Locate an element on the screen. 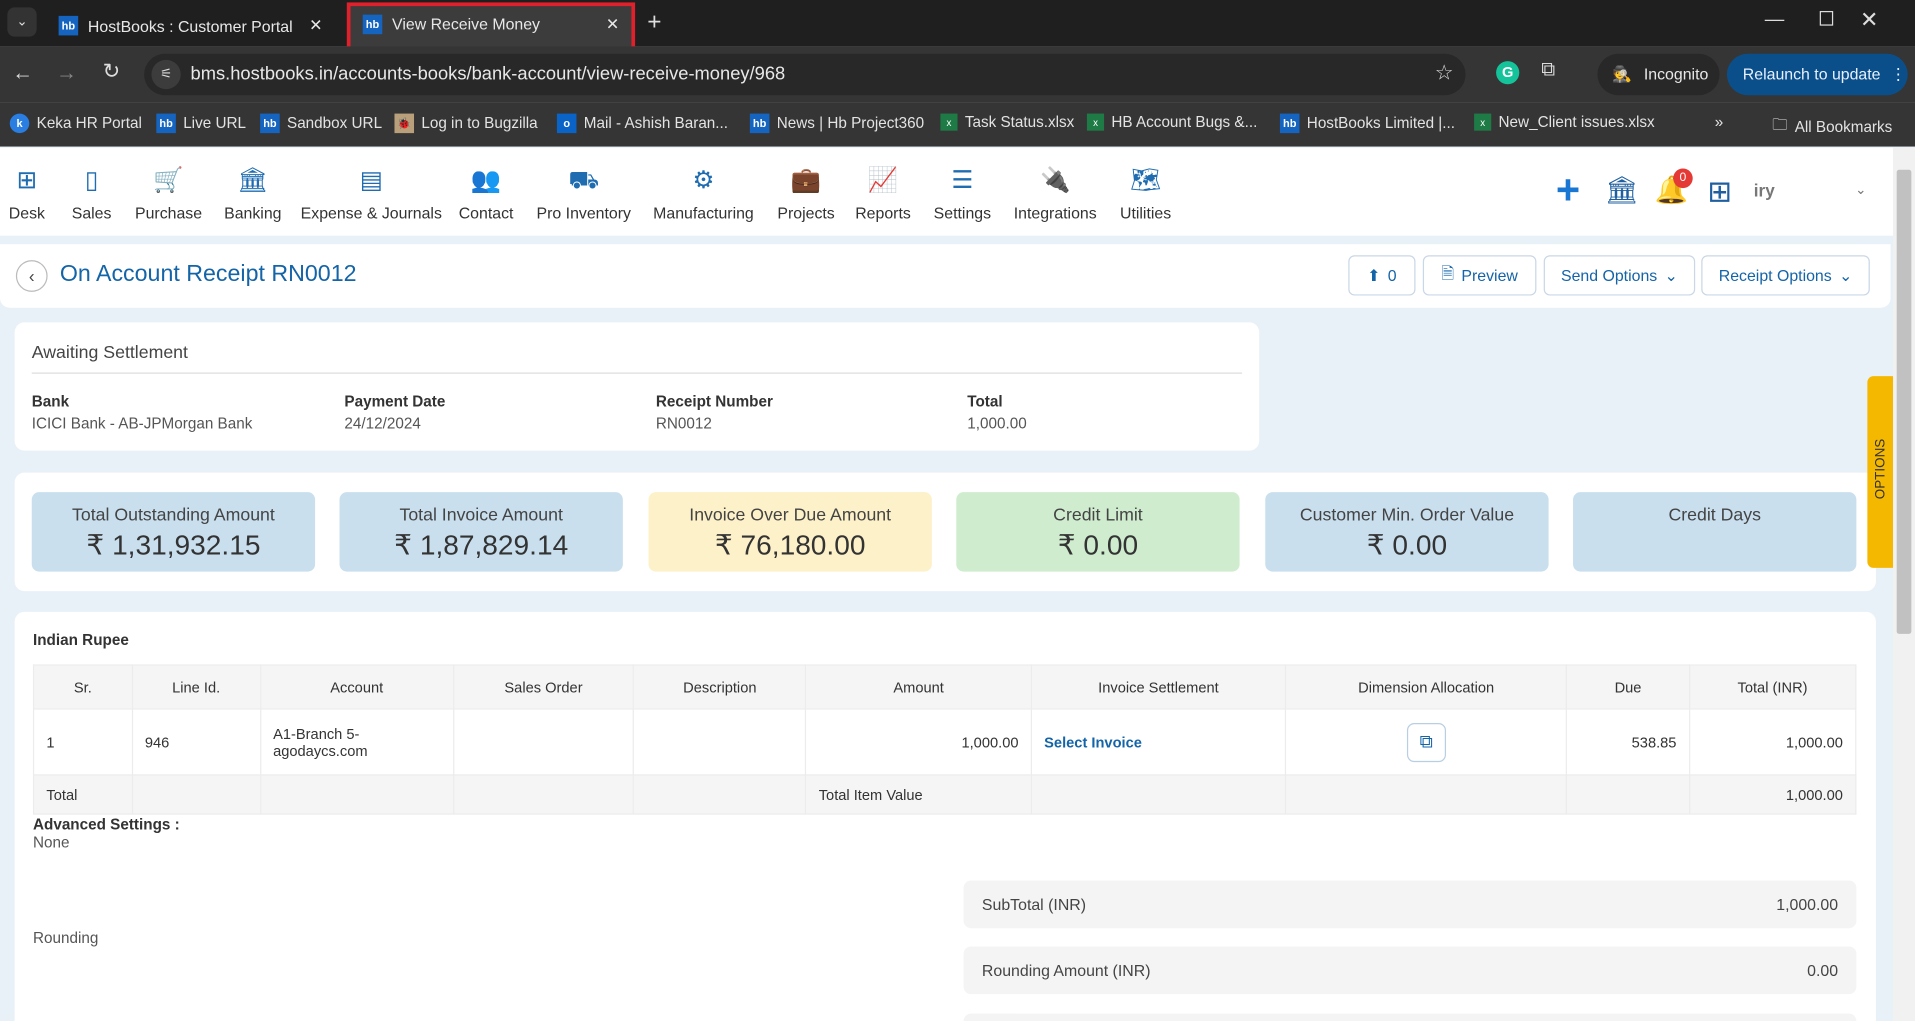 The image size is (1915, 1021). attachments-button: ⬆ 0 is located at coordinates (1382, 275).